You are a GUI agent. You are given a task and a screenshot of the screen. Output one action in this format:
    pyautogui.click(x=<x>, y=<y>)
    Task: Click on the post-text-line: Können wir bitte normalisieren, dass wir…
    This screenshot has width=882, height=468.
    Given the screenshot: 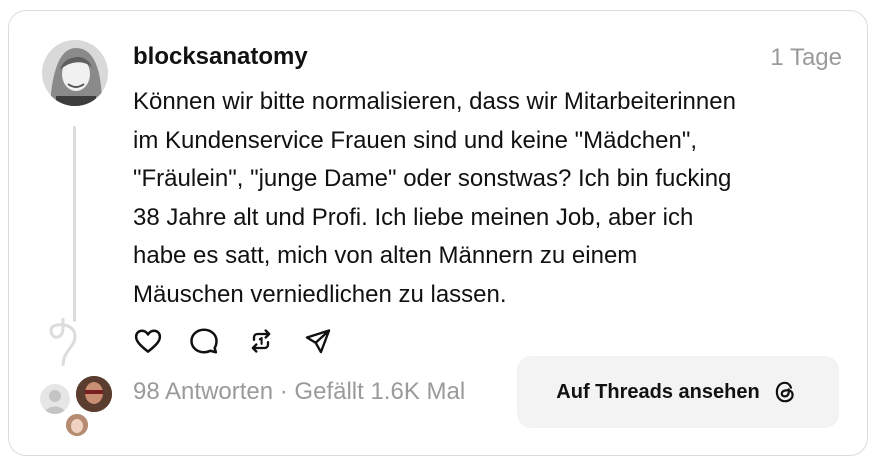 What is the action you would take?
    pyautogui.click(x=434, y=101)
    